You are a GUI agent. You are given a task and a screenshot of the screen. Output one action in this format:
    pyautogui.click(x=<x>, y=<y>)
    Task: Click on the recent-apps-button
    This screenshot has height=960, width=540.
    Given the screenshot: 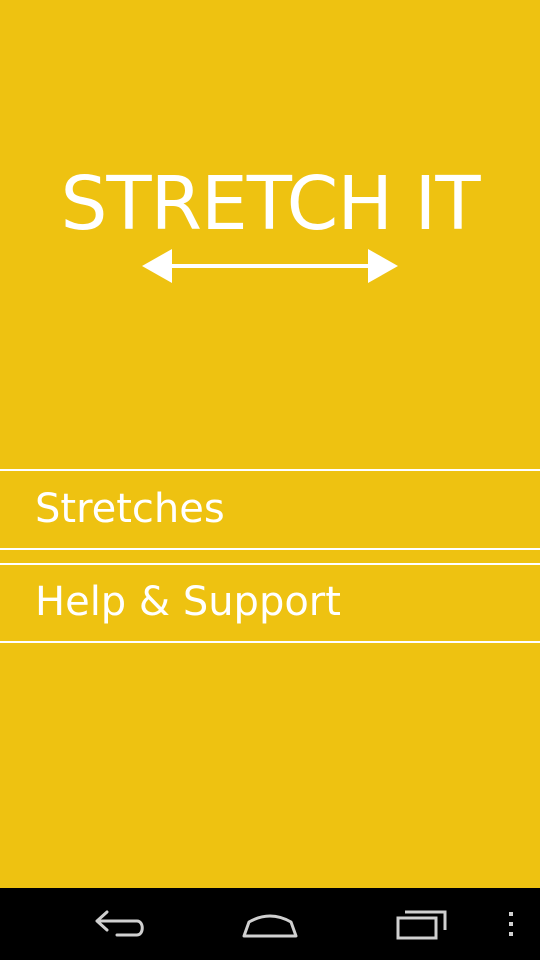 What is the action you would take?
    pyautogui.click(x=422, y=924)
    